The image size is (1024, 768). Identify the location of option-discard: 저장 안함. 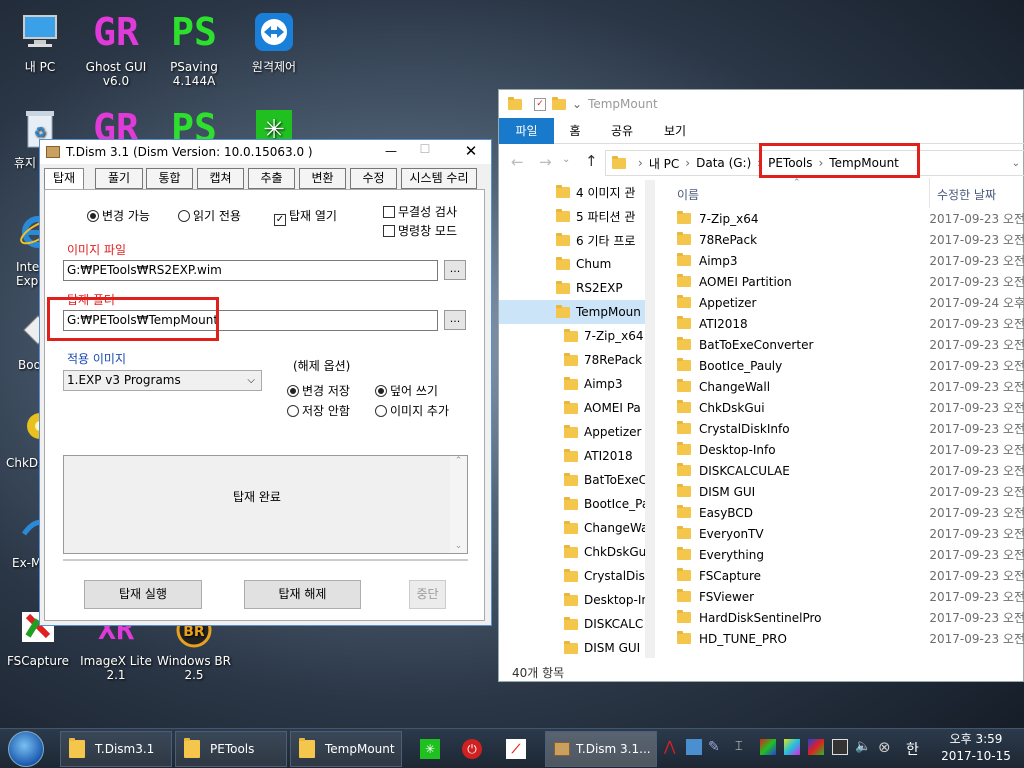
(318, 410).